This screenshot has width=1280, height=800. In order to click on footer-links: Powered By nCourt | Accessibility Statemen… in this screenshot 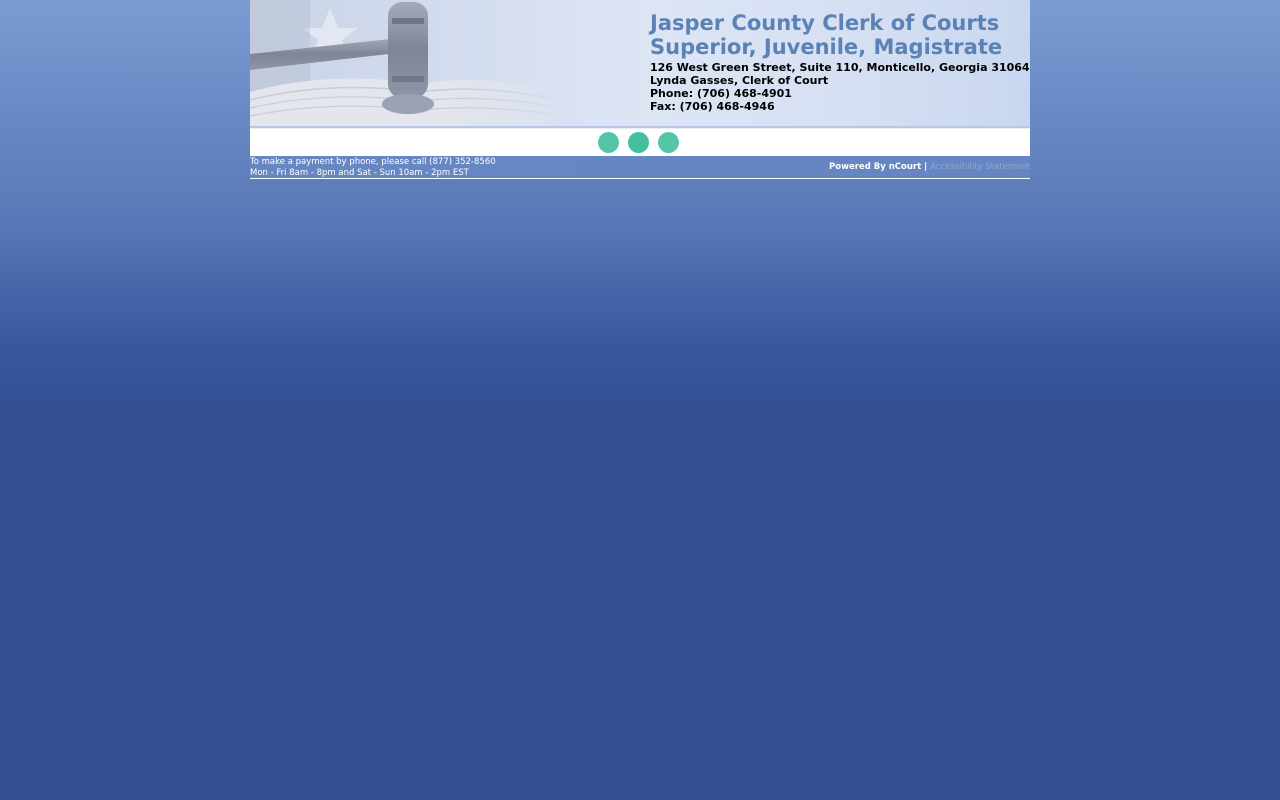, I will do `click(929, 167)`.